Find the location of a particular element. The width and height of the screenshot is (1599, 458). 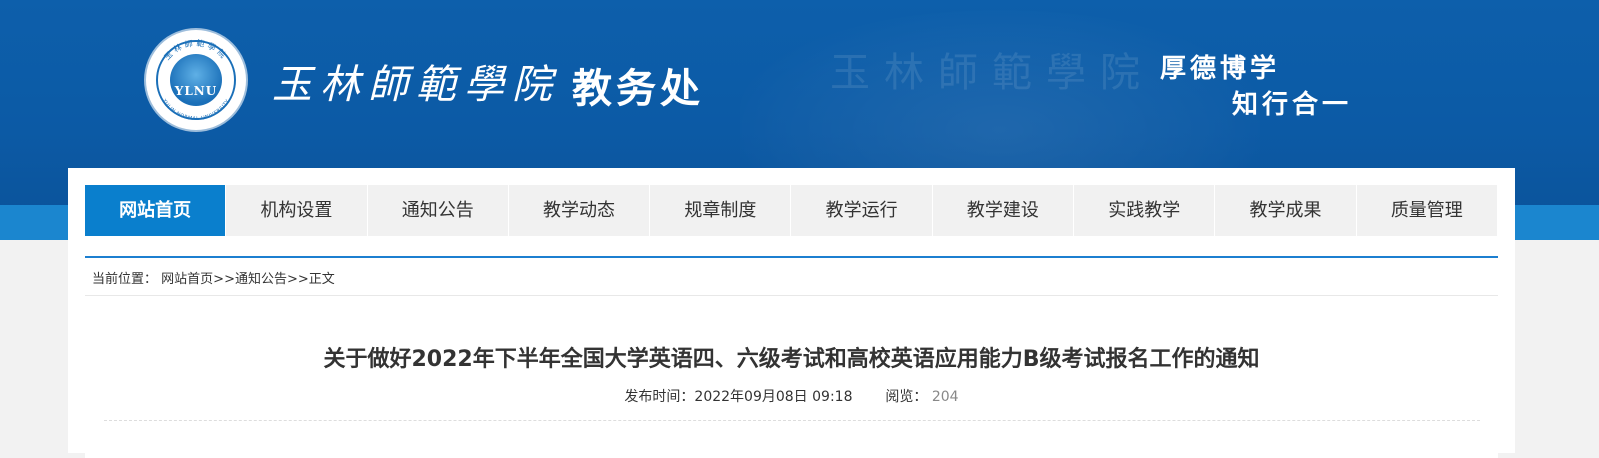

school-name-watermark: 玉林師範學院 is located at coordinates (992, 73).